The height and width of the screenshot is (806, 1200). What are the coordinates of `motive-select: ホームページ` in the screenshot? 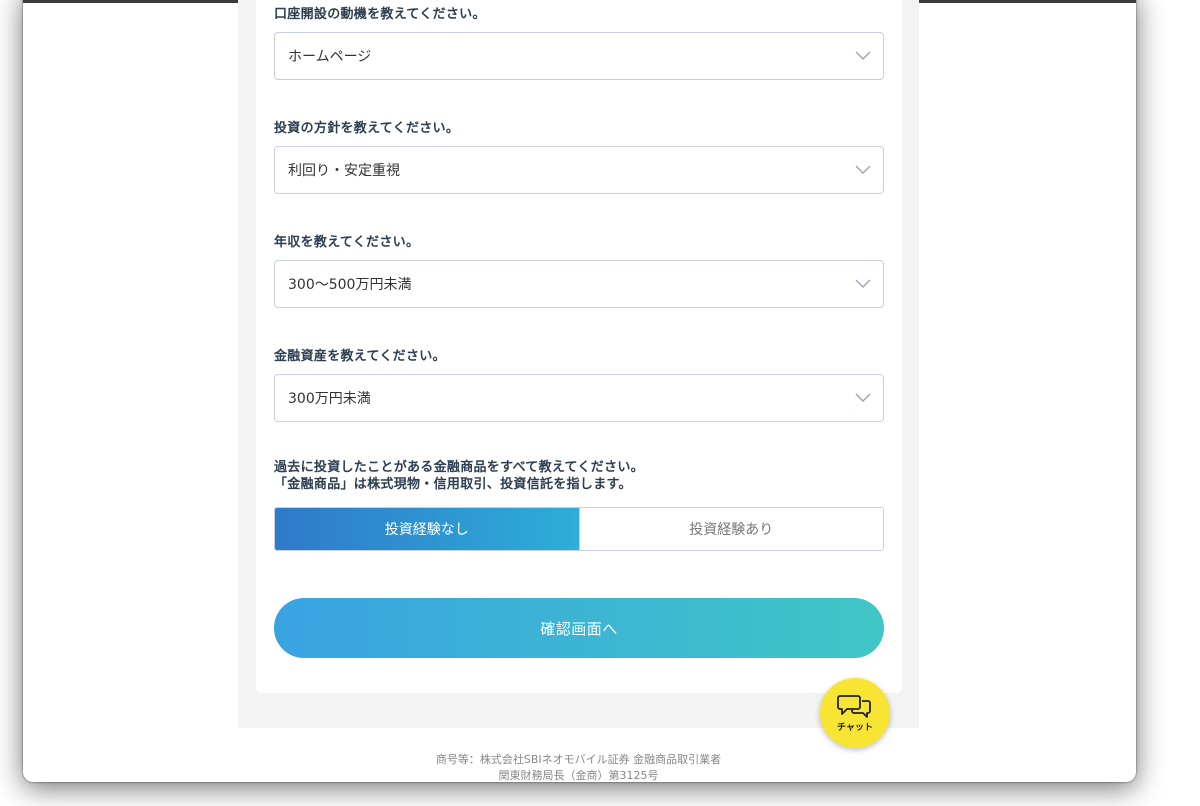 It's located at (579, 56).